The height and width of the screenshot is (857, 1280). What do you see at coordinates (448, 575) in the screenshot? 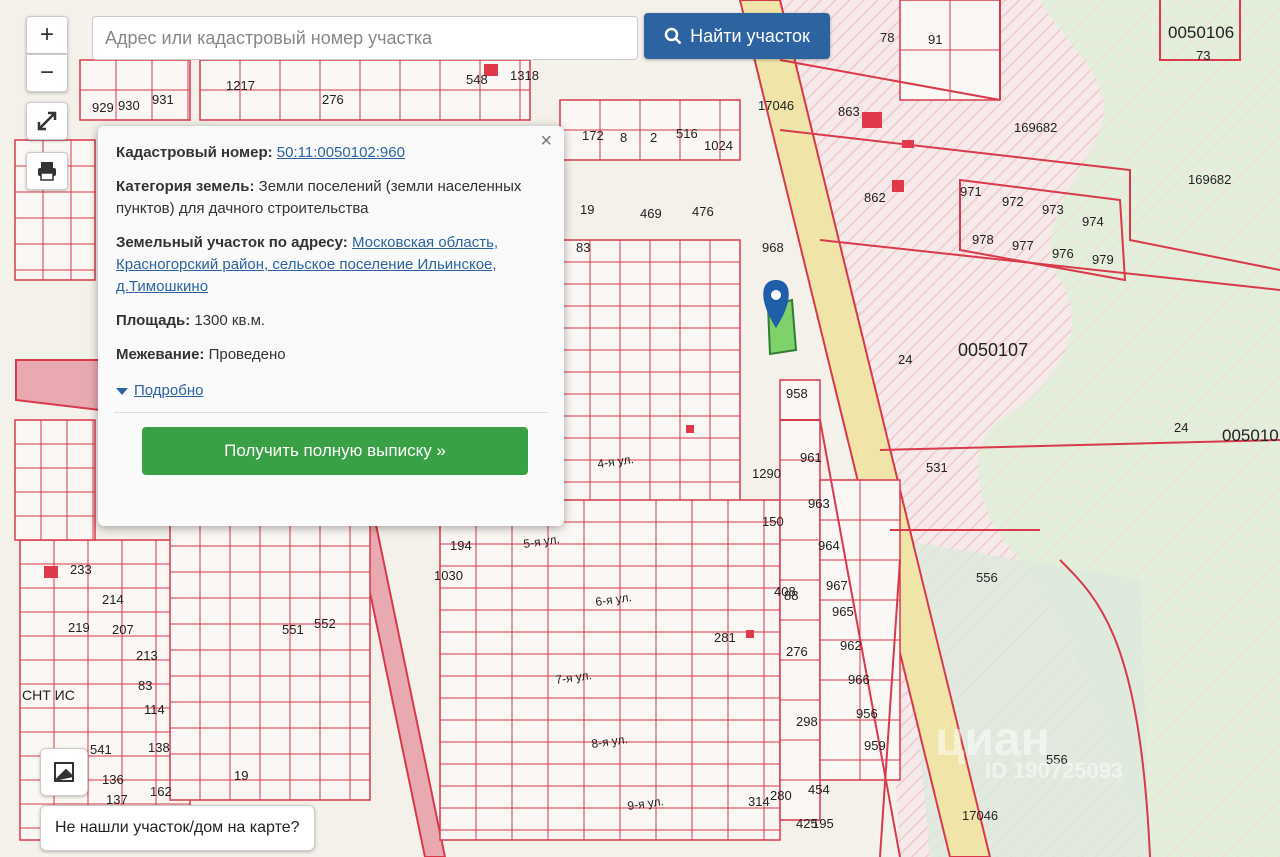
I see `parcel-number-label: 1030` at bounding box center [448, 575].